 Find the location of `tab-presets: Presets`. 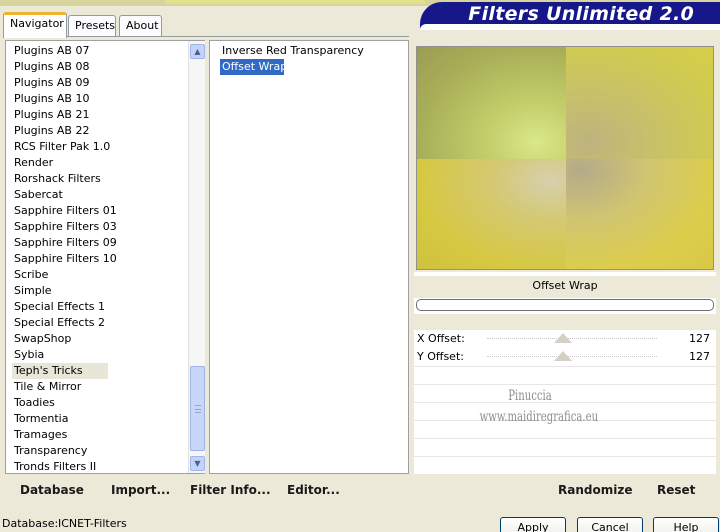

tab-presets: Presets is located at coordinates (92, 26).